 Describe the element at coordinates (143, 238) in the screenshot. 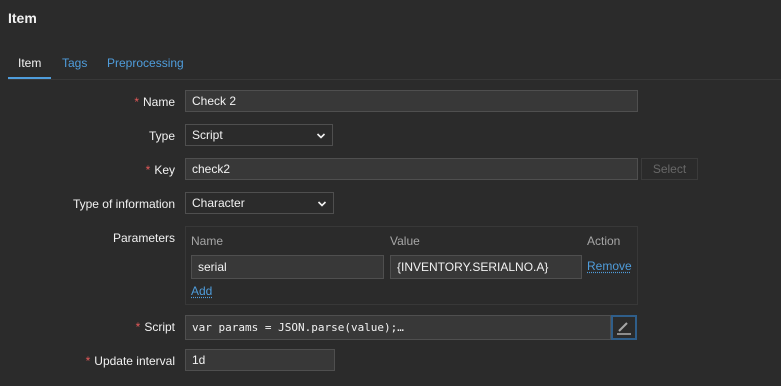

I see `parameters-label: Parameters` at that location.